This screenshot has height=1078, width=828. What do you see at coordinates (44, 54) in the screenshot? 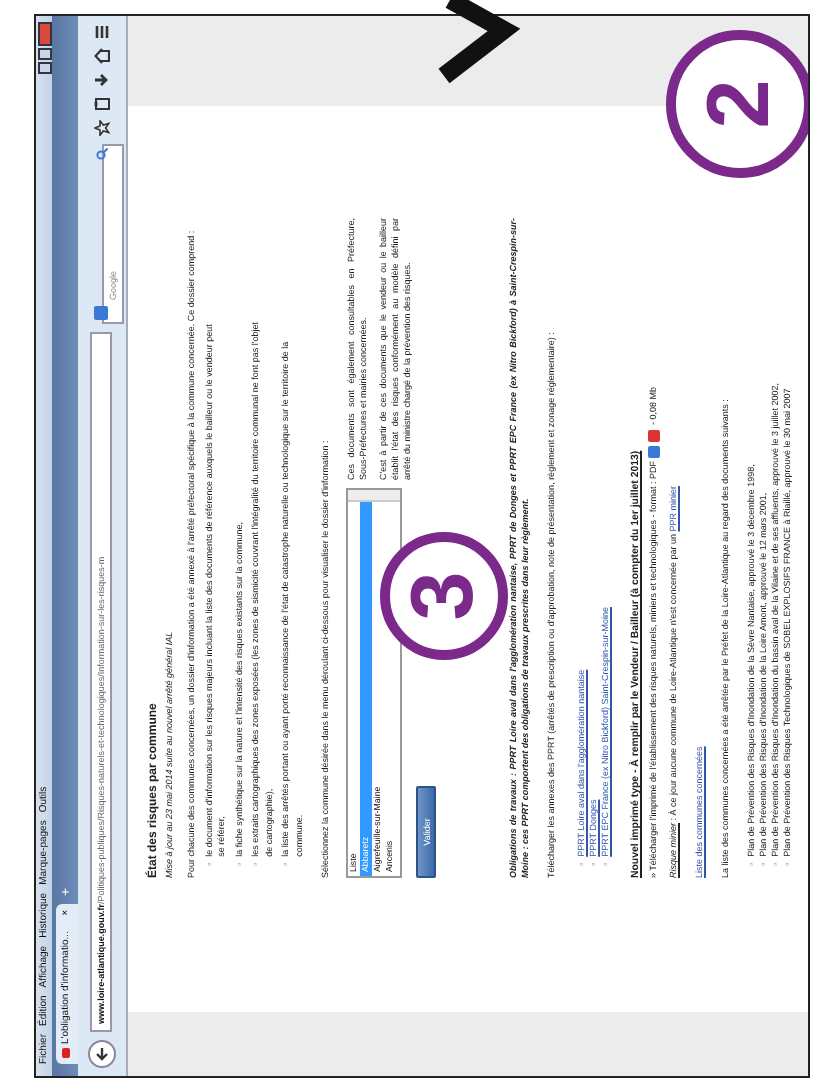
I see `maximize-icon` at bounding box center [44, 54].